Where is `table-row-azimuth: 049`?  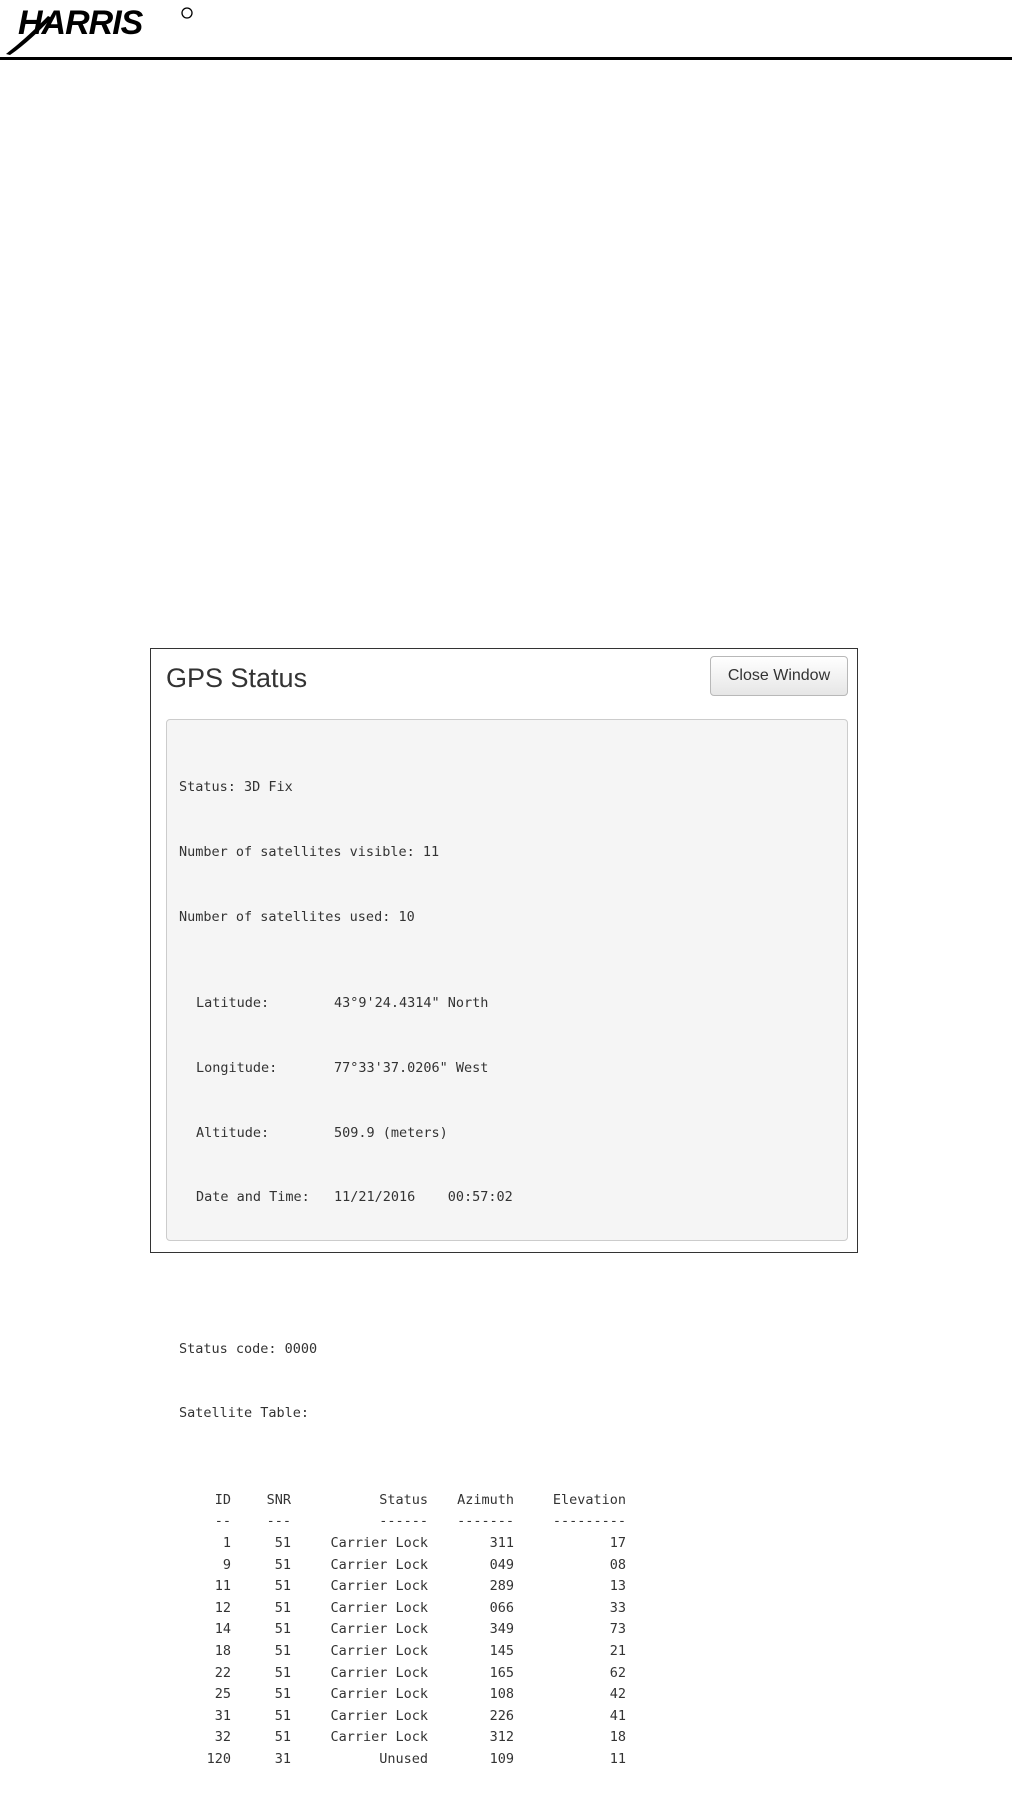
table-row-azimuth: 049 is located at coordinates (501, 1564).